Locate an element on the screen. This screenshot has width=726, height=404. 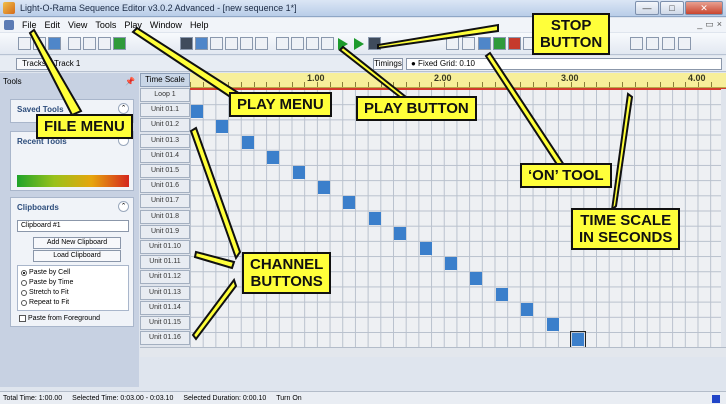
off-tool-icon is located at coordinates (514, 43).